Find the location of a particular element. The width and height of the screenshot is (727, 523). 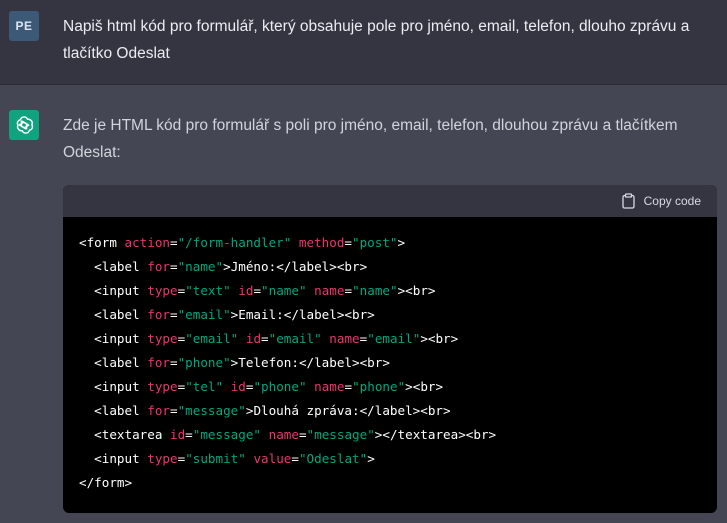

code-token-val: "tel" is located at coordinates (204, 386).